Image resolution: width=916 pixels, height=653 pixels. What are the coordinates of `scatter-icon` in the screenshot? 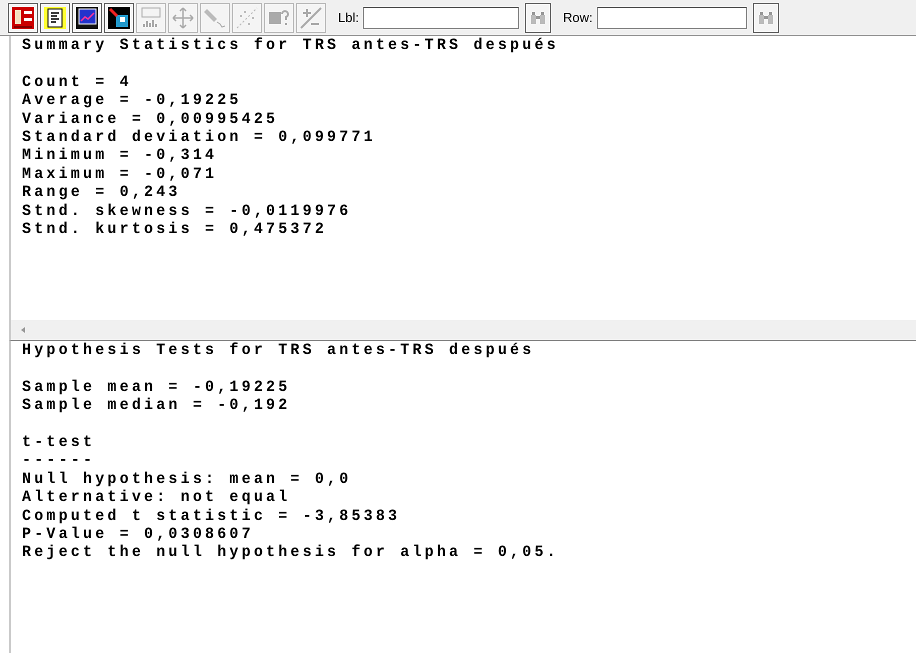 It's located at (247, 18).